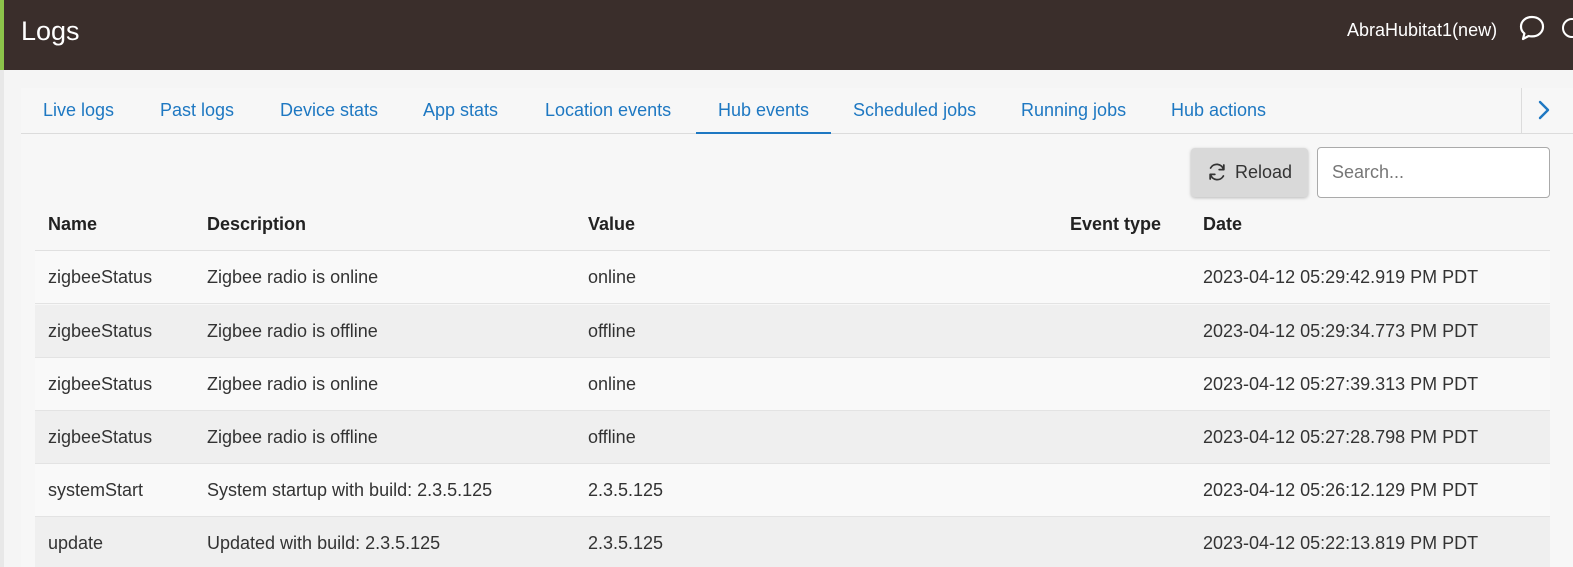 The height and width of the screenshot is (567, 1573). Describe the element at coordinates (1341, 437) in the screenshot. I see `cell-date: 2023-04-12 05:27:28.798 PM PDT` at that location.